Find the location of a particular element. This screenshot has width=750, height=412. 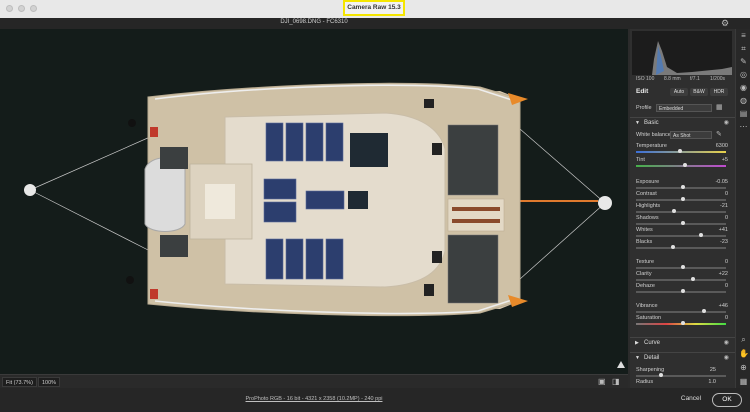

shadows-label: Shadows is located at coordinates (647, 218).